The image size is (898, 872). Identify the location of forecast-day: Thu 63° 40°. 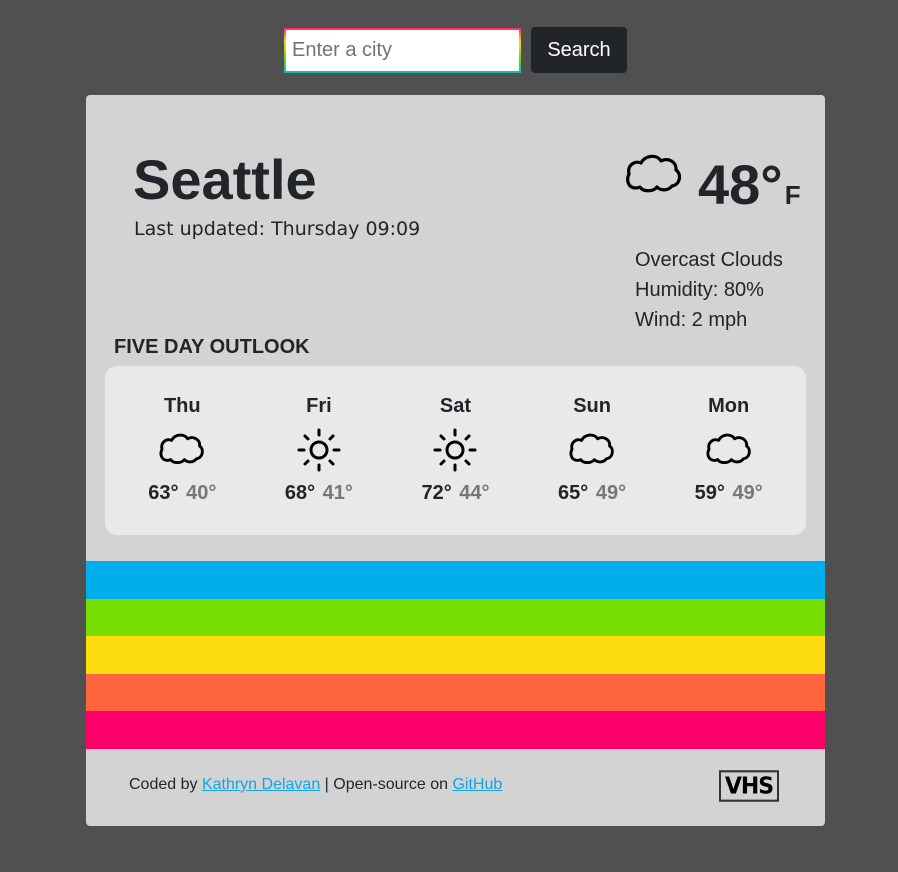
(182, 450).